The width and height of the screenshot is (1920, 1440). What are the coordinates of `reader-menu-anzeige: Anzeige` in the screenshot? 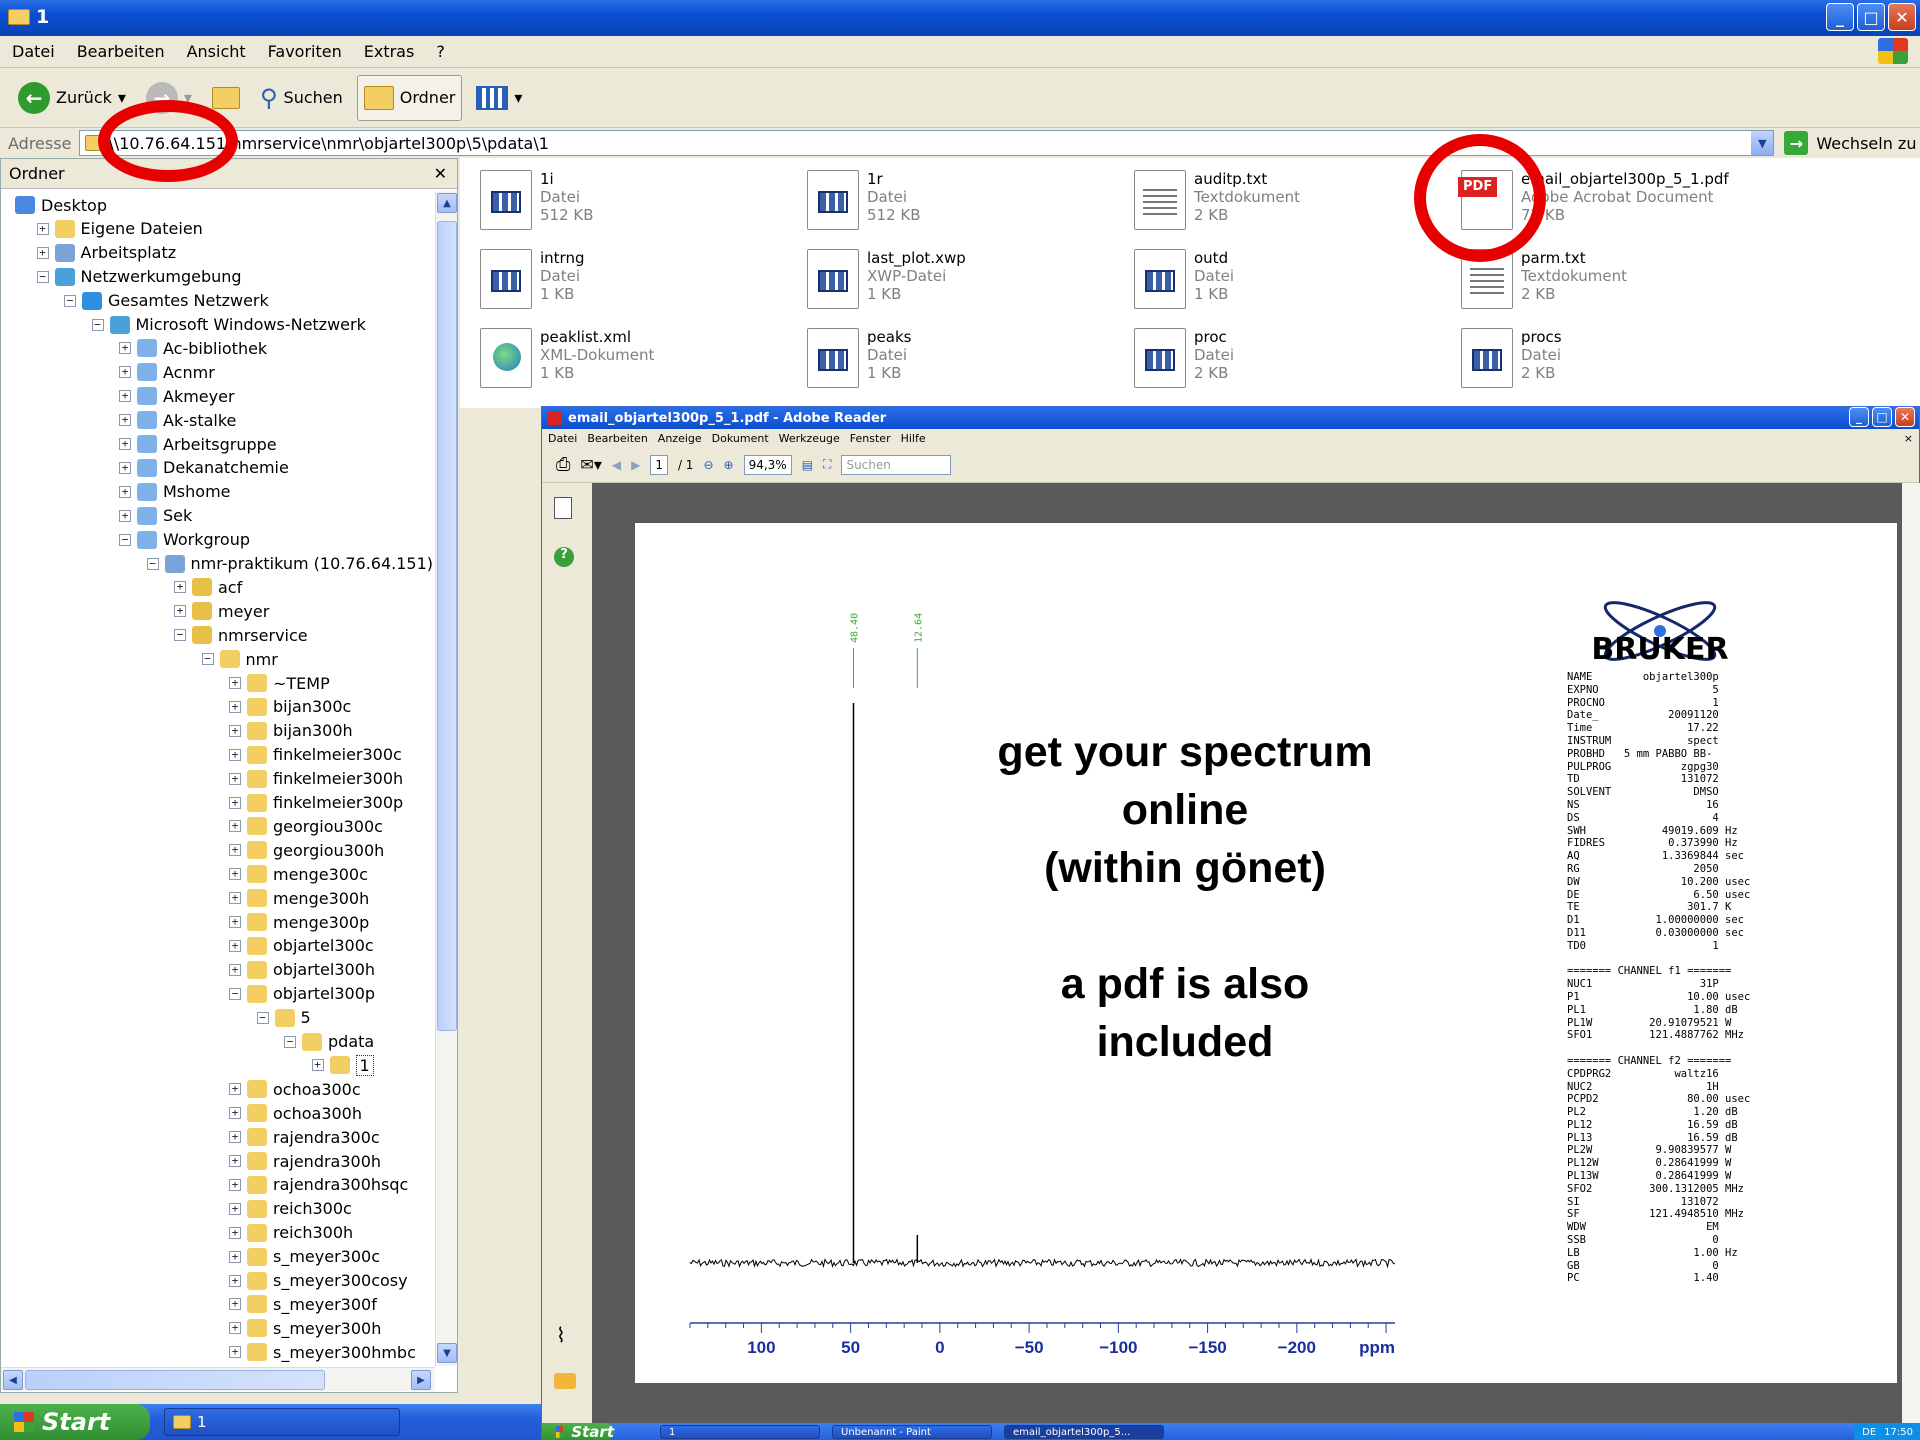 It's located at (680, 438).